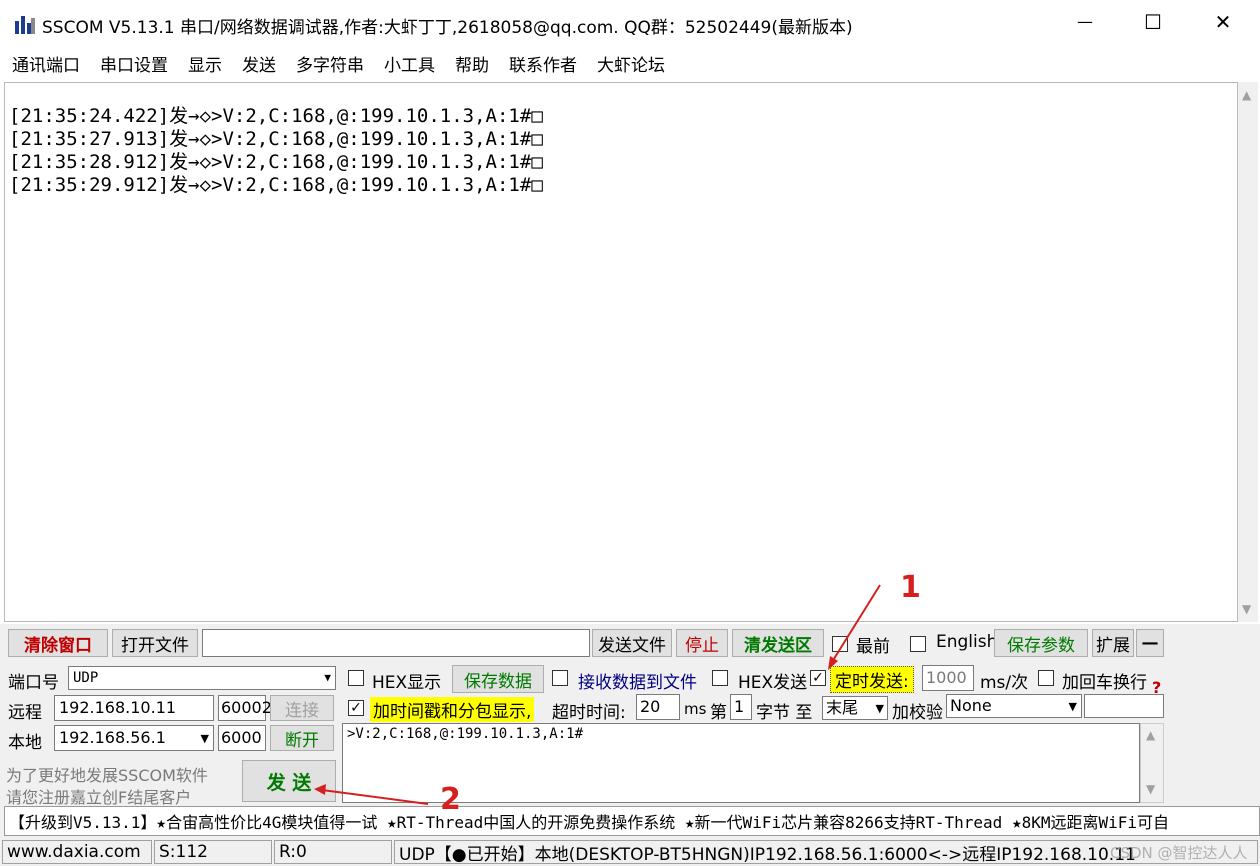 Image resolution: width=1260 pixels, height=866 pixels. I want to click on port-label: 端口号, so click(33, 683).